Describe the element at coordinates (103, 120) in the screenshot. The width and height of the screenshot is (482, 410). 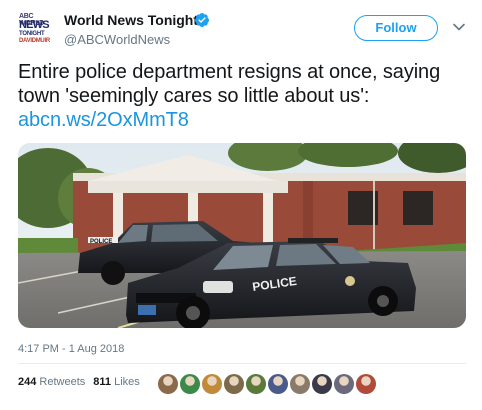
I see `tweet-link: abcn.ws/2OxMmT8` at that location.